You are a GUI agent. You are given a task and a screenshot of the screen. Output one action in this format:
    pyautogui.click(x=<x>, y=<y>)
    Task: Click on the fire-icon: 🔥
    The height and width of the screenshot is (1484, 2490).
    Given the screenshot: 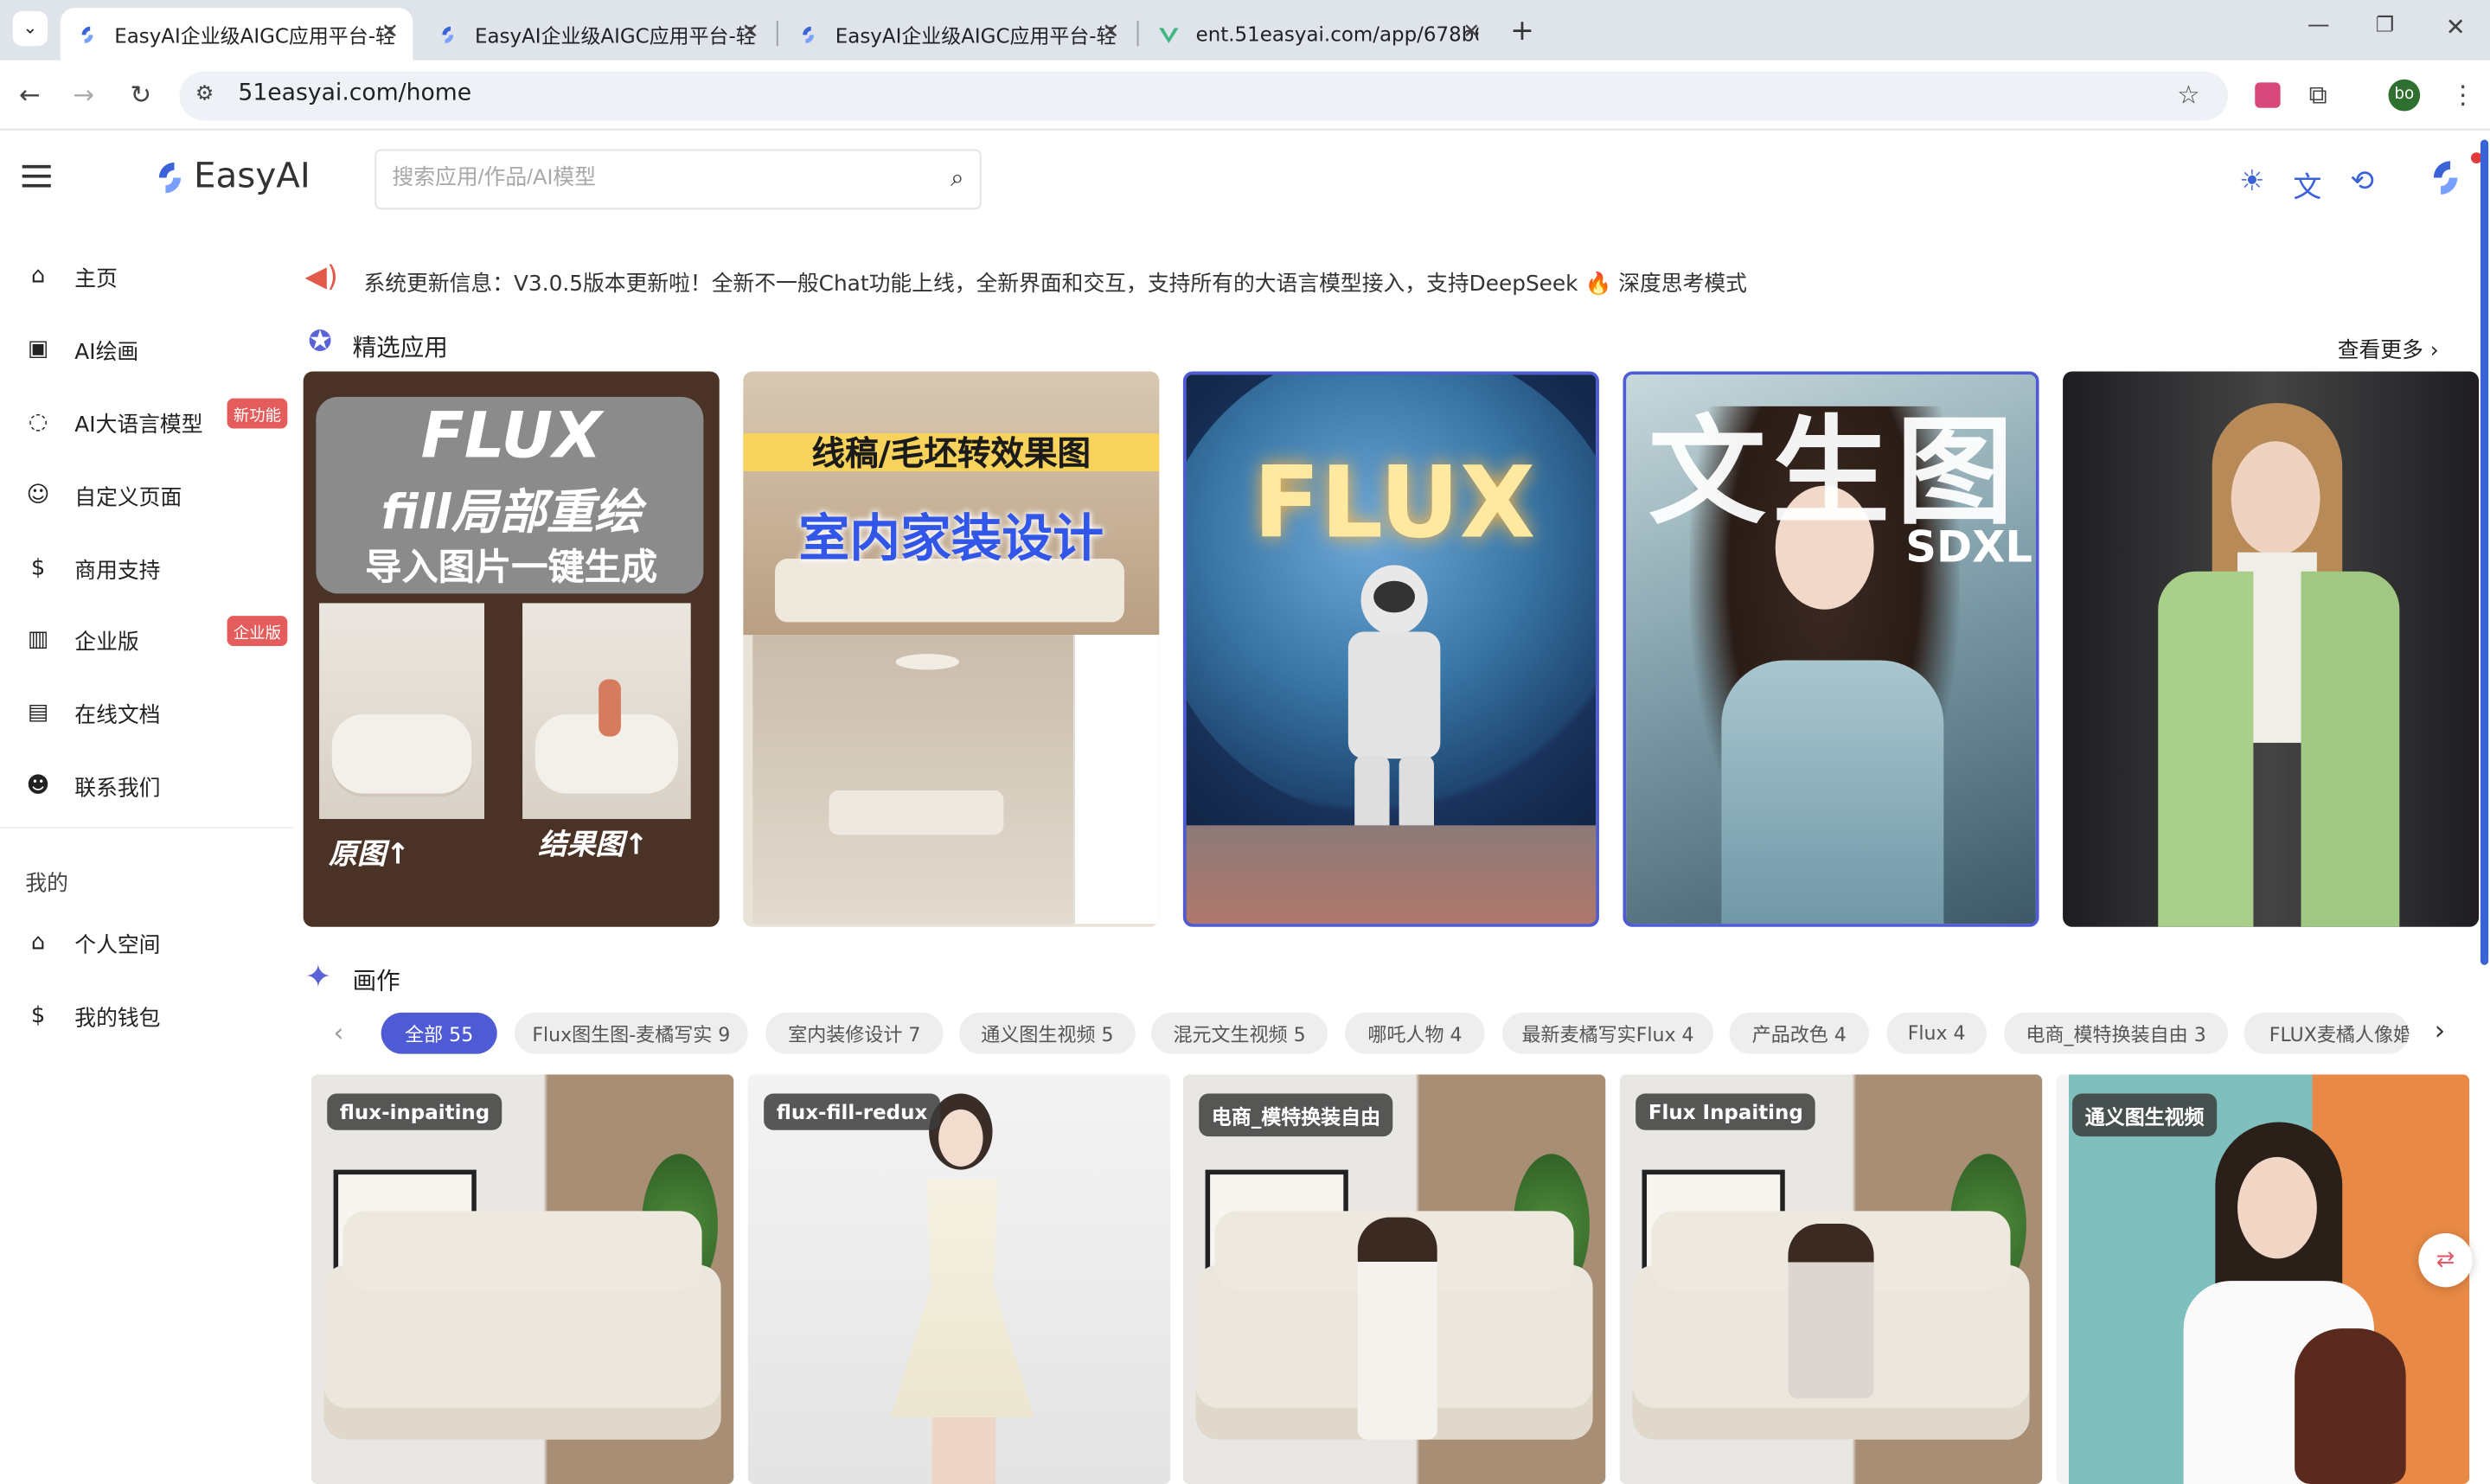 What is the action you would take?
    pyautogui.click(x=1598, y=284)
    